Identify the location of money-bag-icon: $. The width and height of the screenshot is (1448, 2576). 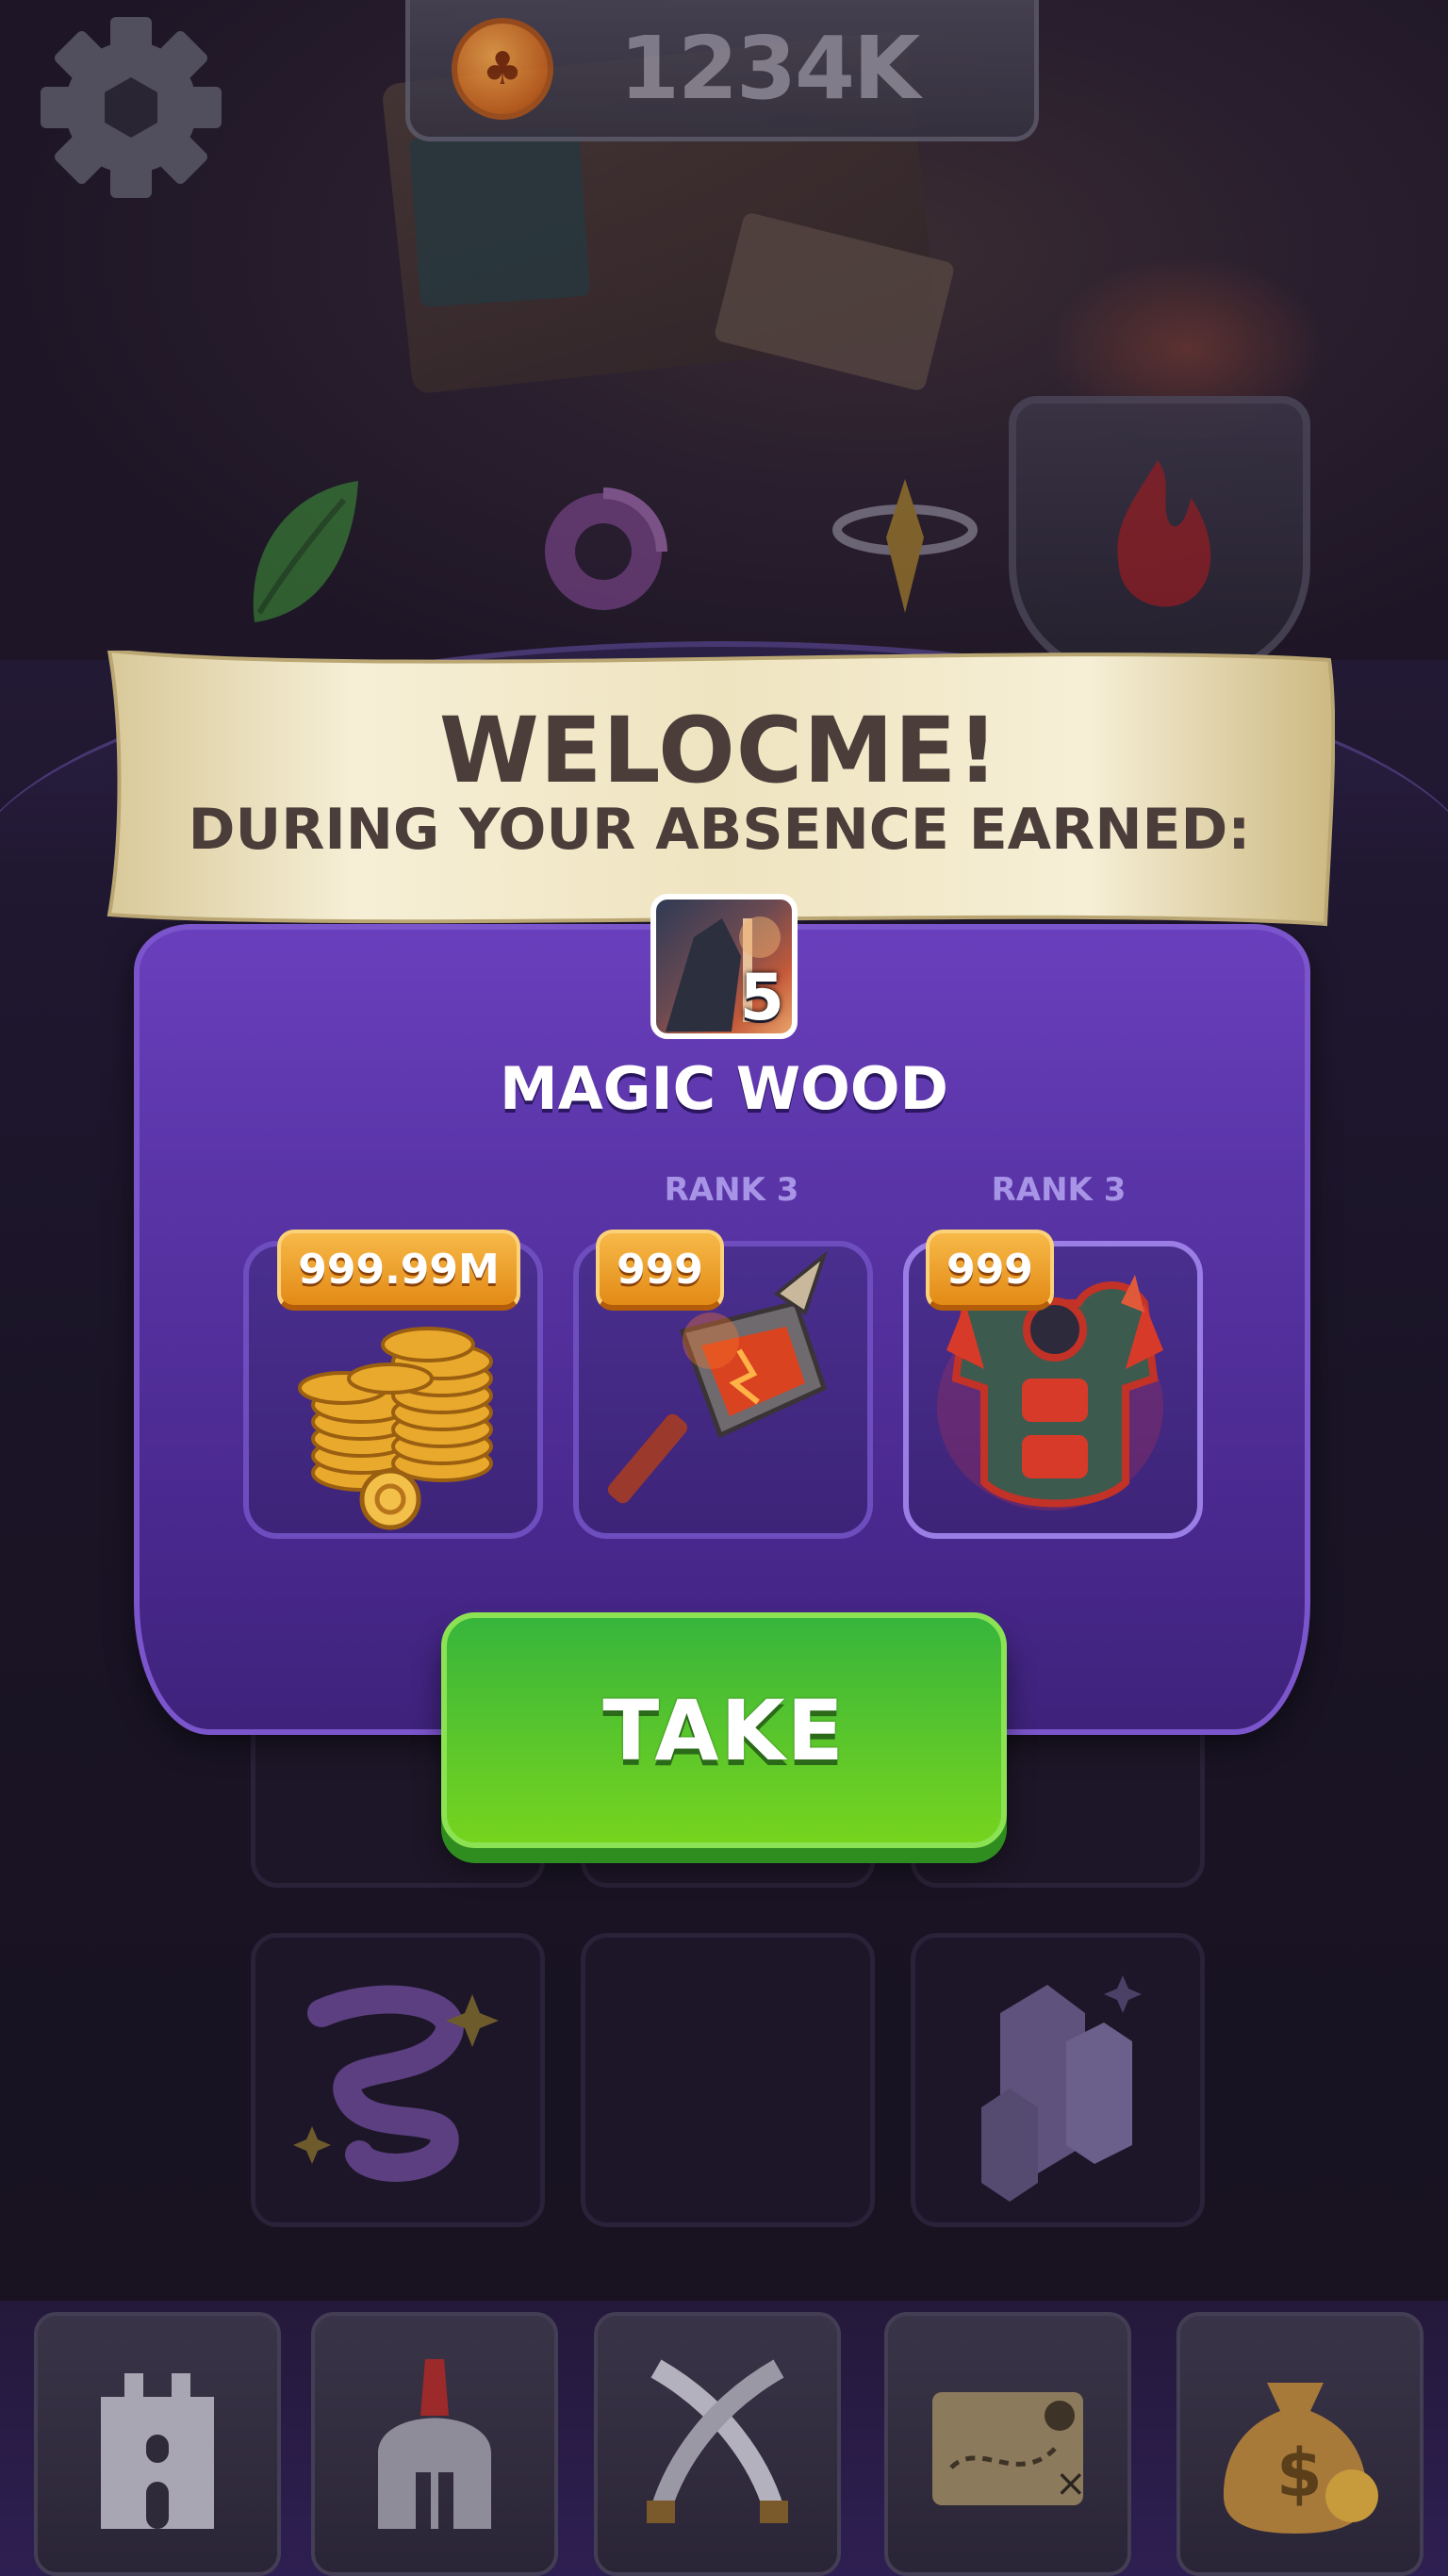
(1301, 2458).